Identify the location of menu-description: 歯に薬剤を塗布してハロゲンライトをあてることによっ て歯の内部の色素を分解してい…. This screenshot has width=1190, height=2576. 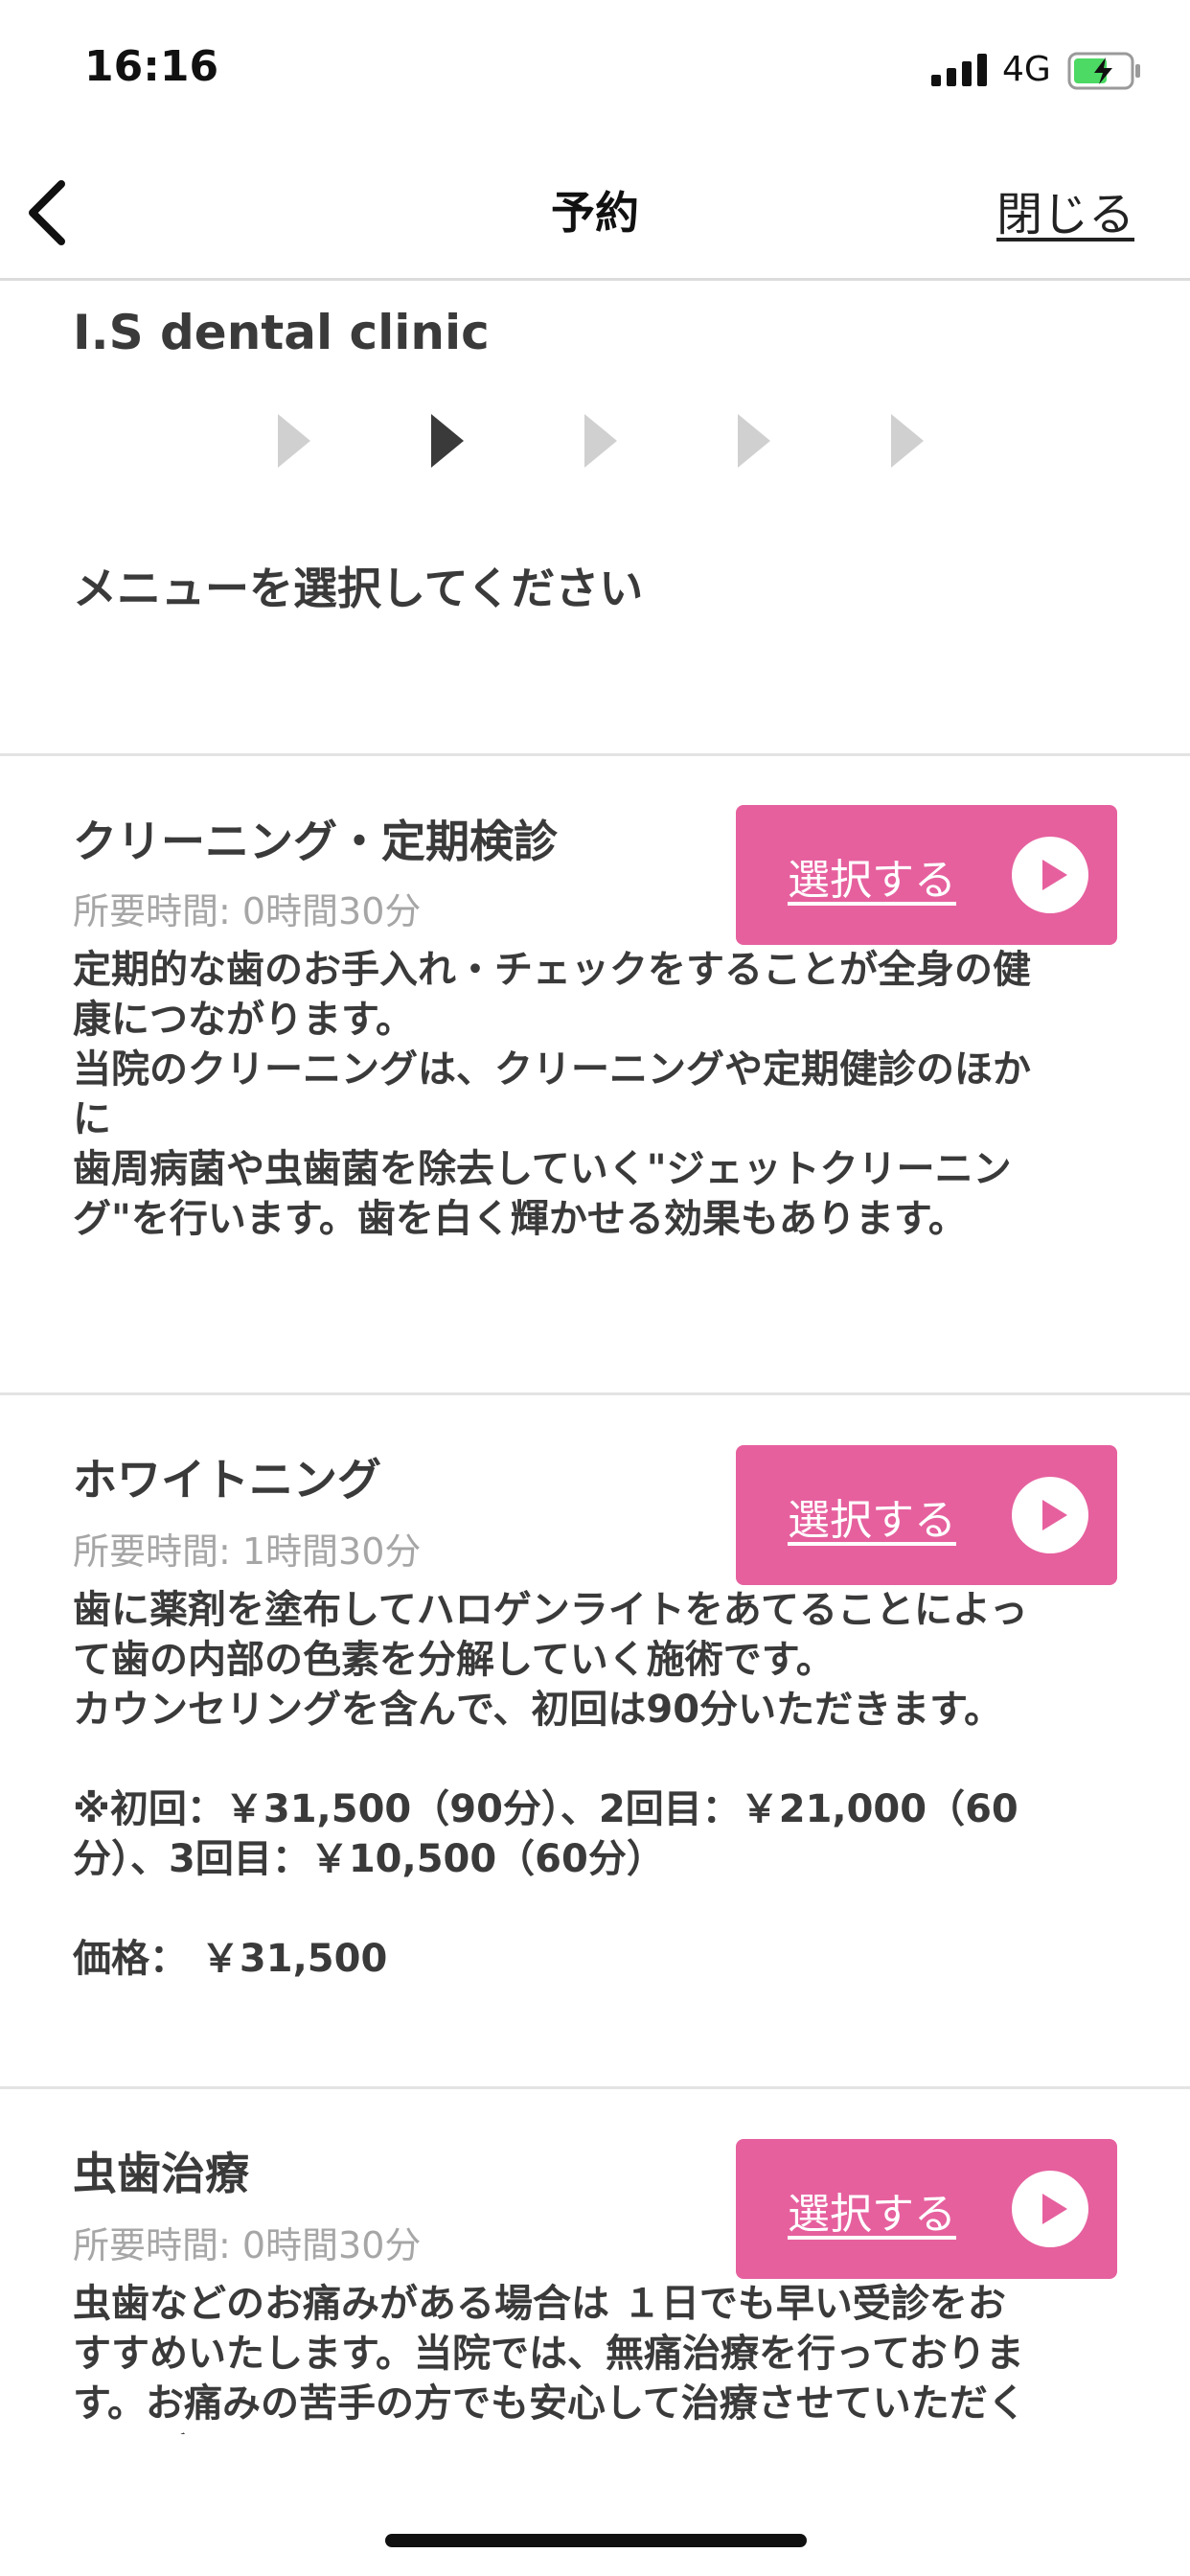
(550, 1784).